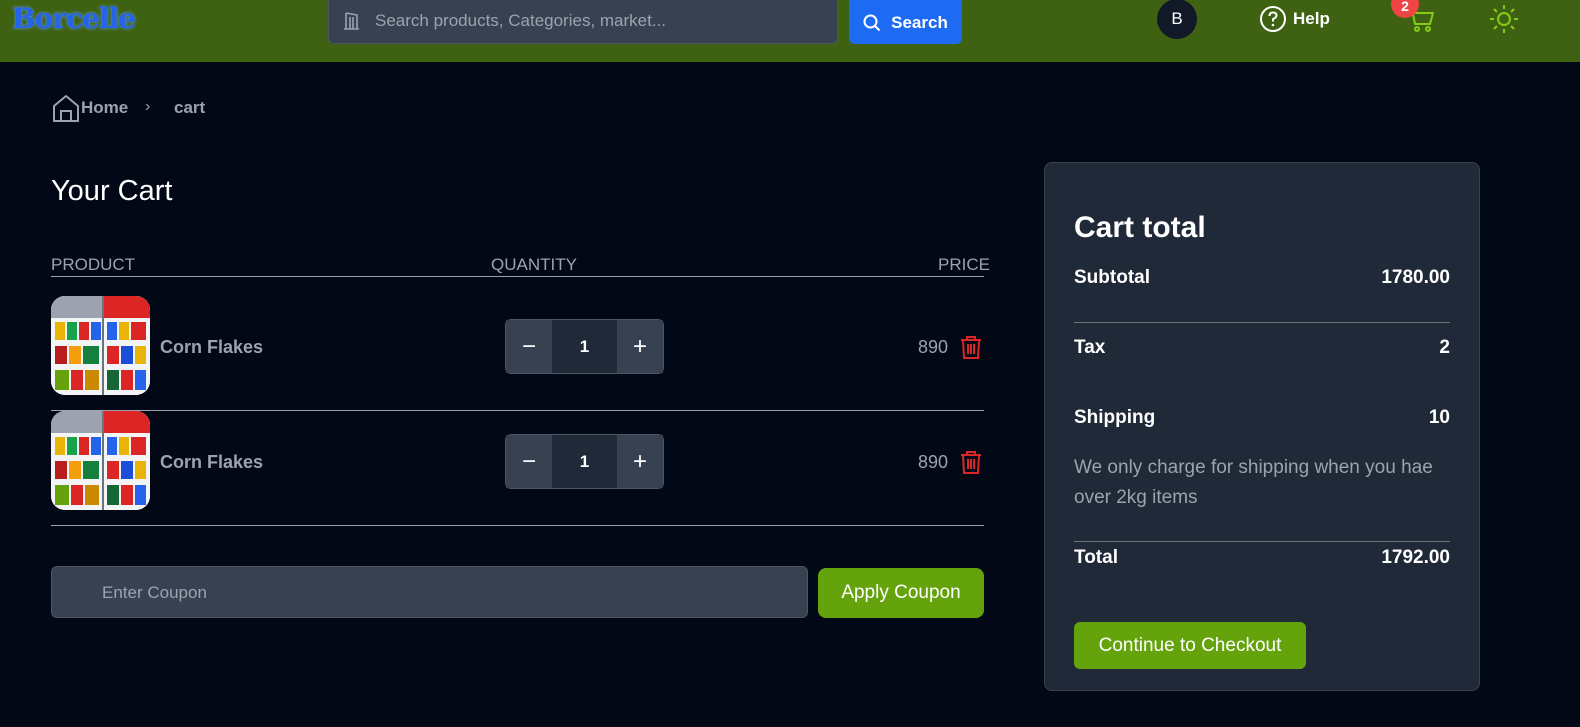 Image resolution: width=1580 pixels, height=727 pixels. I want to click on subtotal-row: Subtotal 1780.00, so click(1262, 278).